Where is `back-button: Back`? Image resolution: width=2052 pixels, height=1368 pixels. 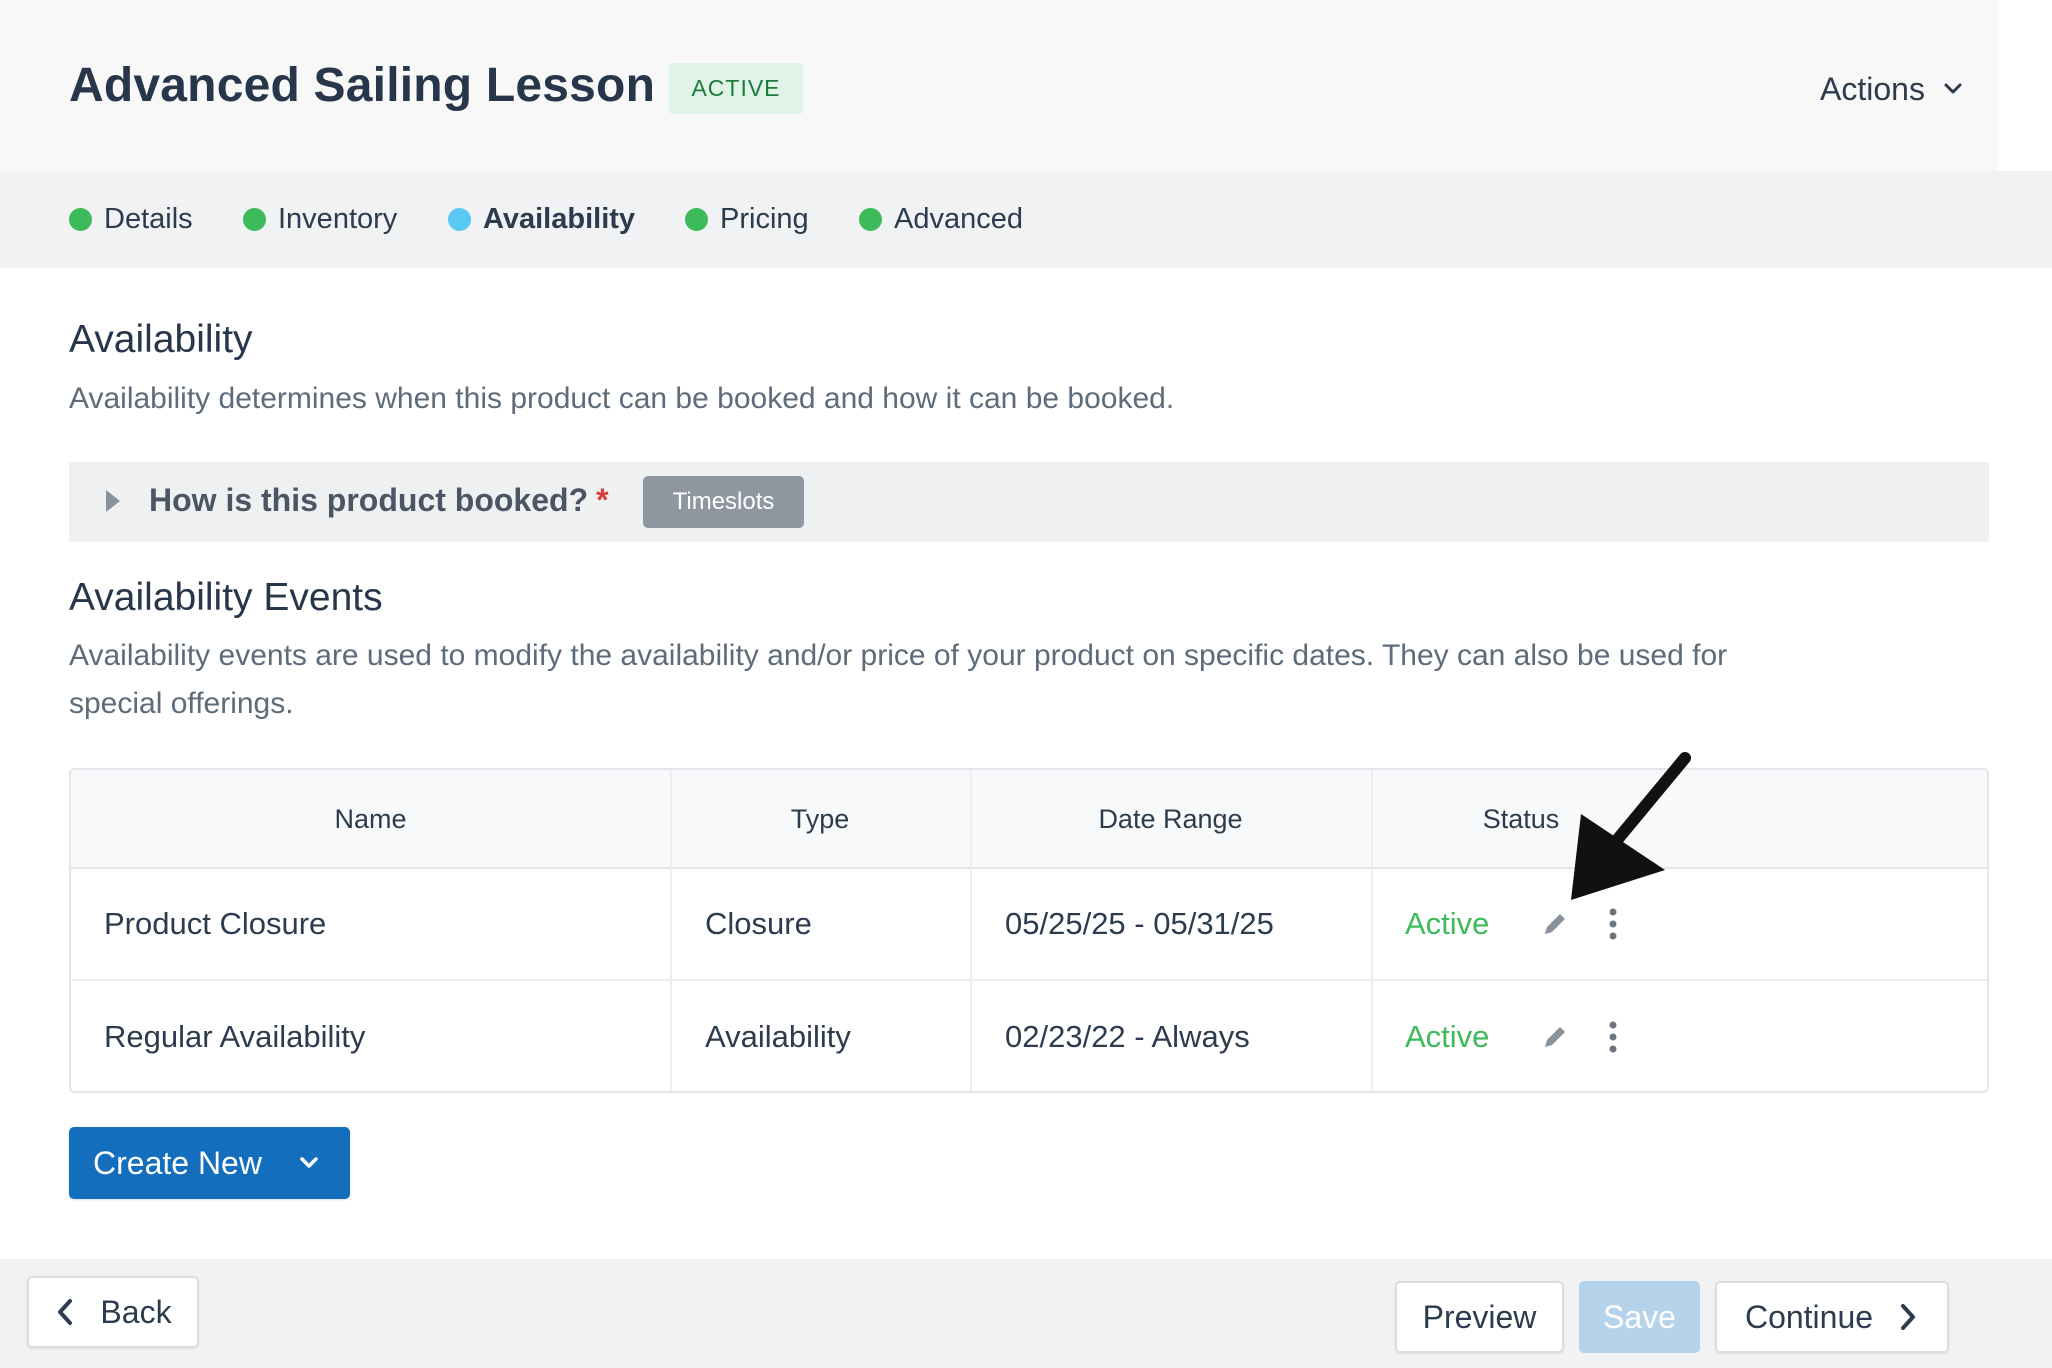
back-button: Back is located at coordinates (113, 1312).